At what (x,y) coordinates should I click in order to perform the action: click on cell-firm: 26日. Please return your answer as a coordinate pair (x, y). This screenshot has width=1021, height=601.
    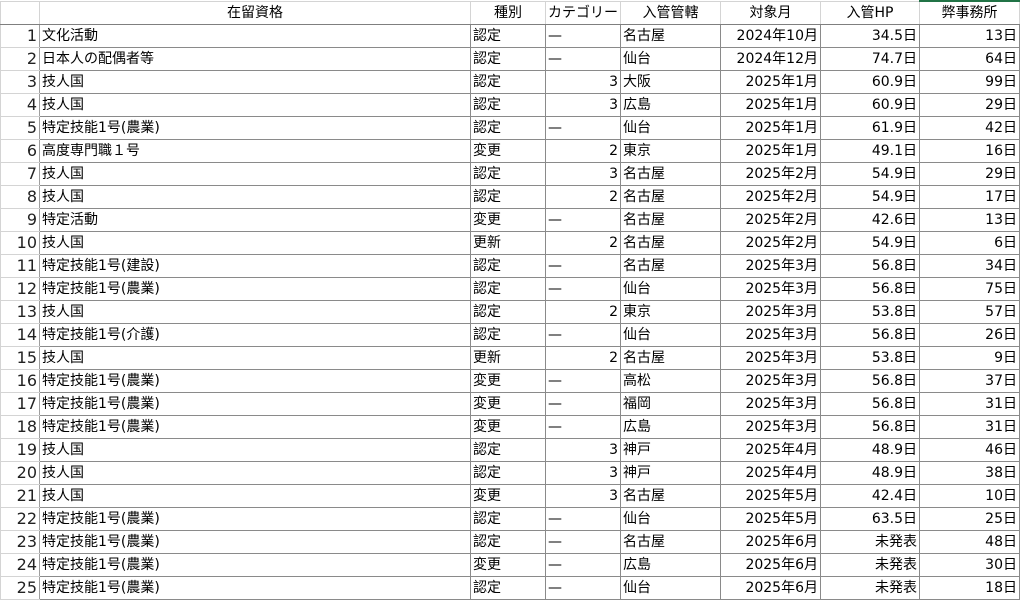
    Looking at the image, I should click on (969, 335).